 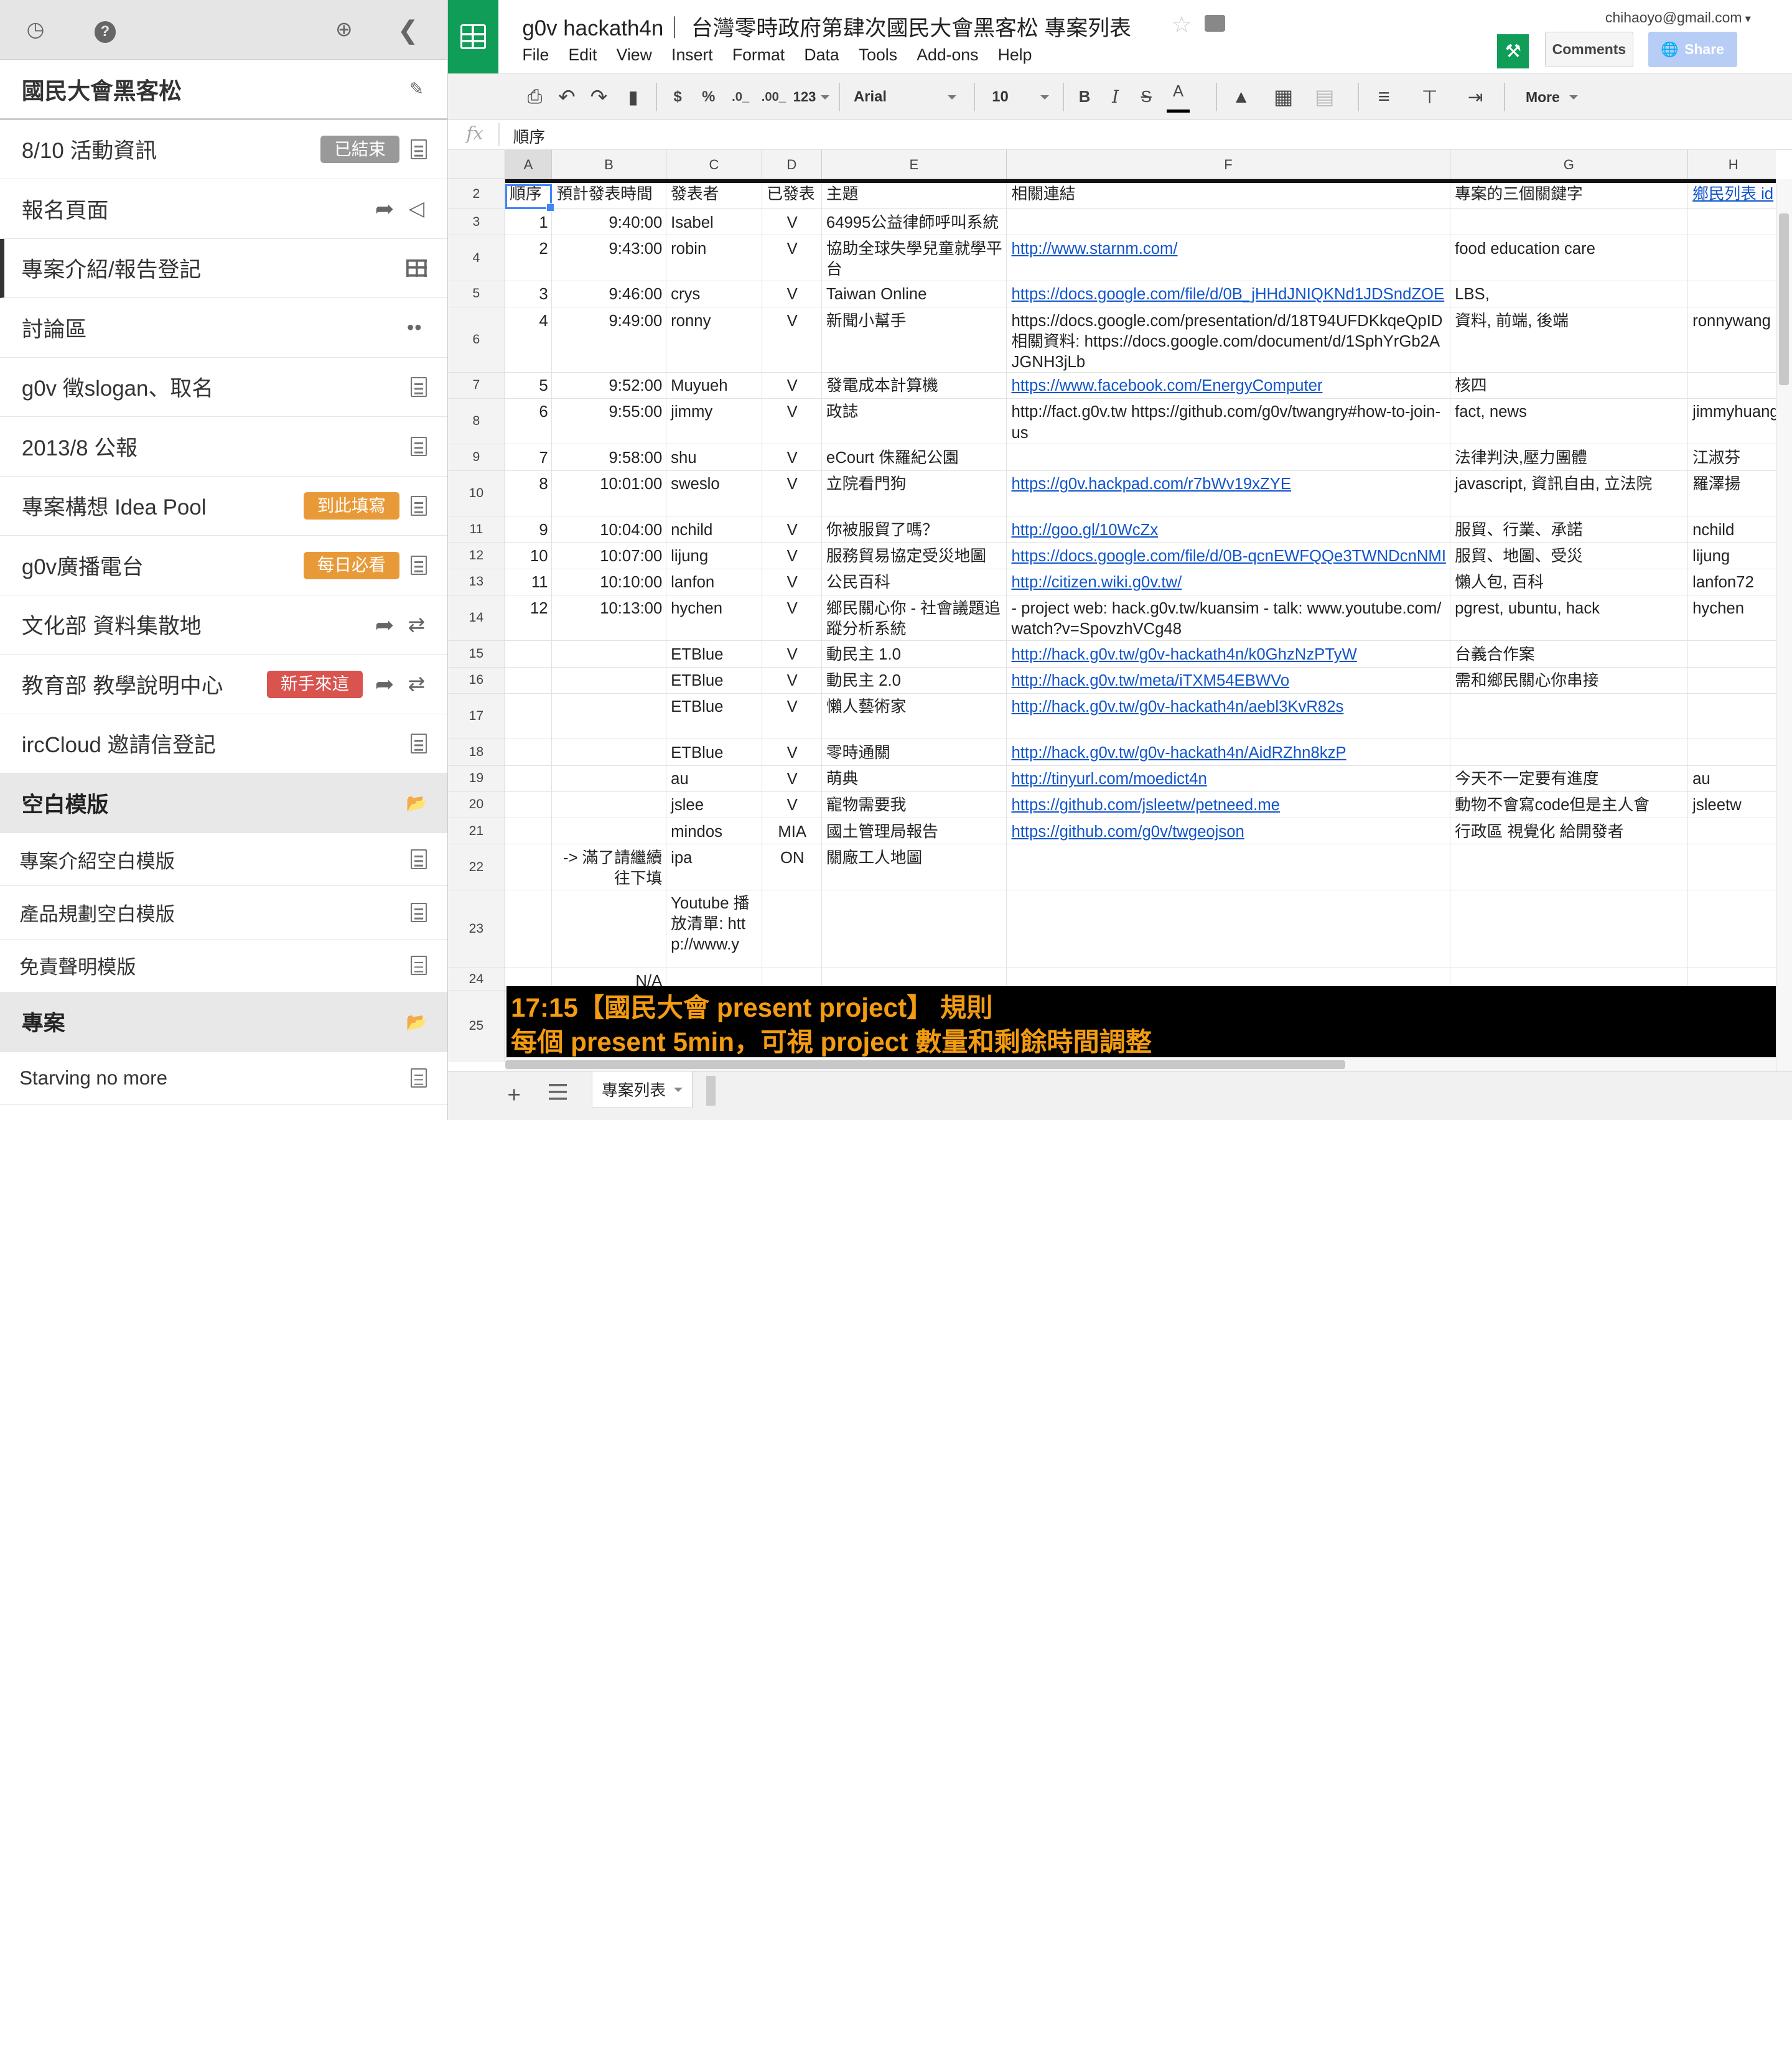 I want to click on table-cell: 你被服貿了嗎？, so click(x=914, y=529).